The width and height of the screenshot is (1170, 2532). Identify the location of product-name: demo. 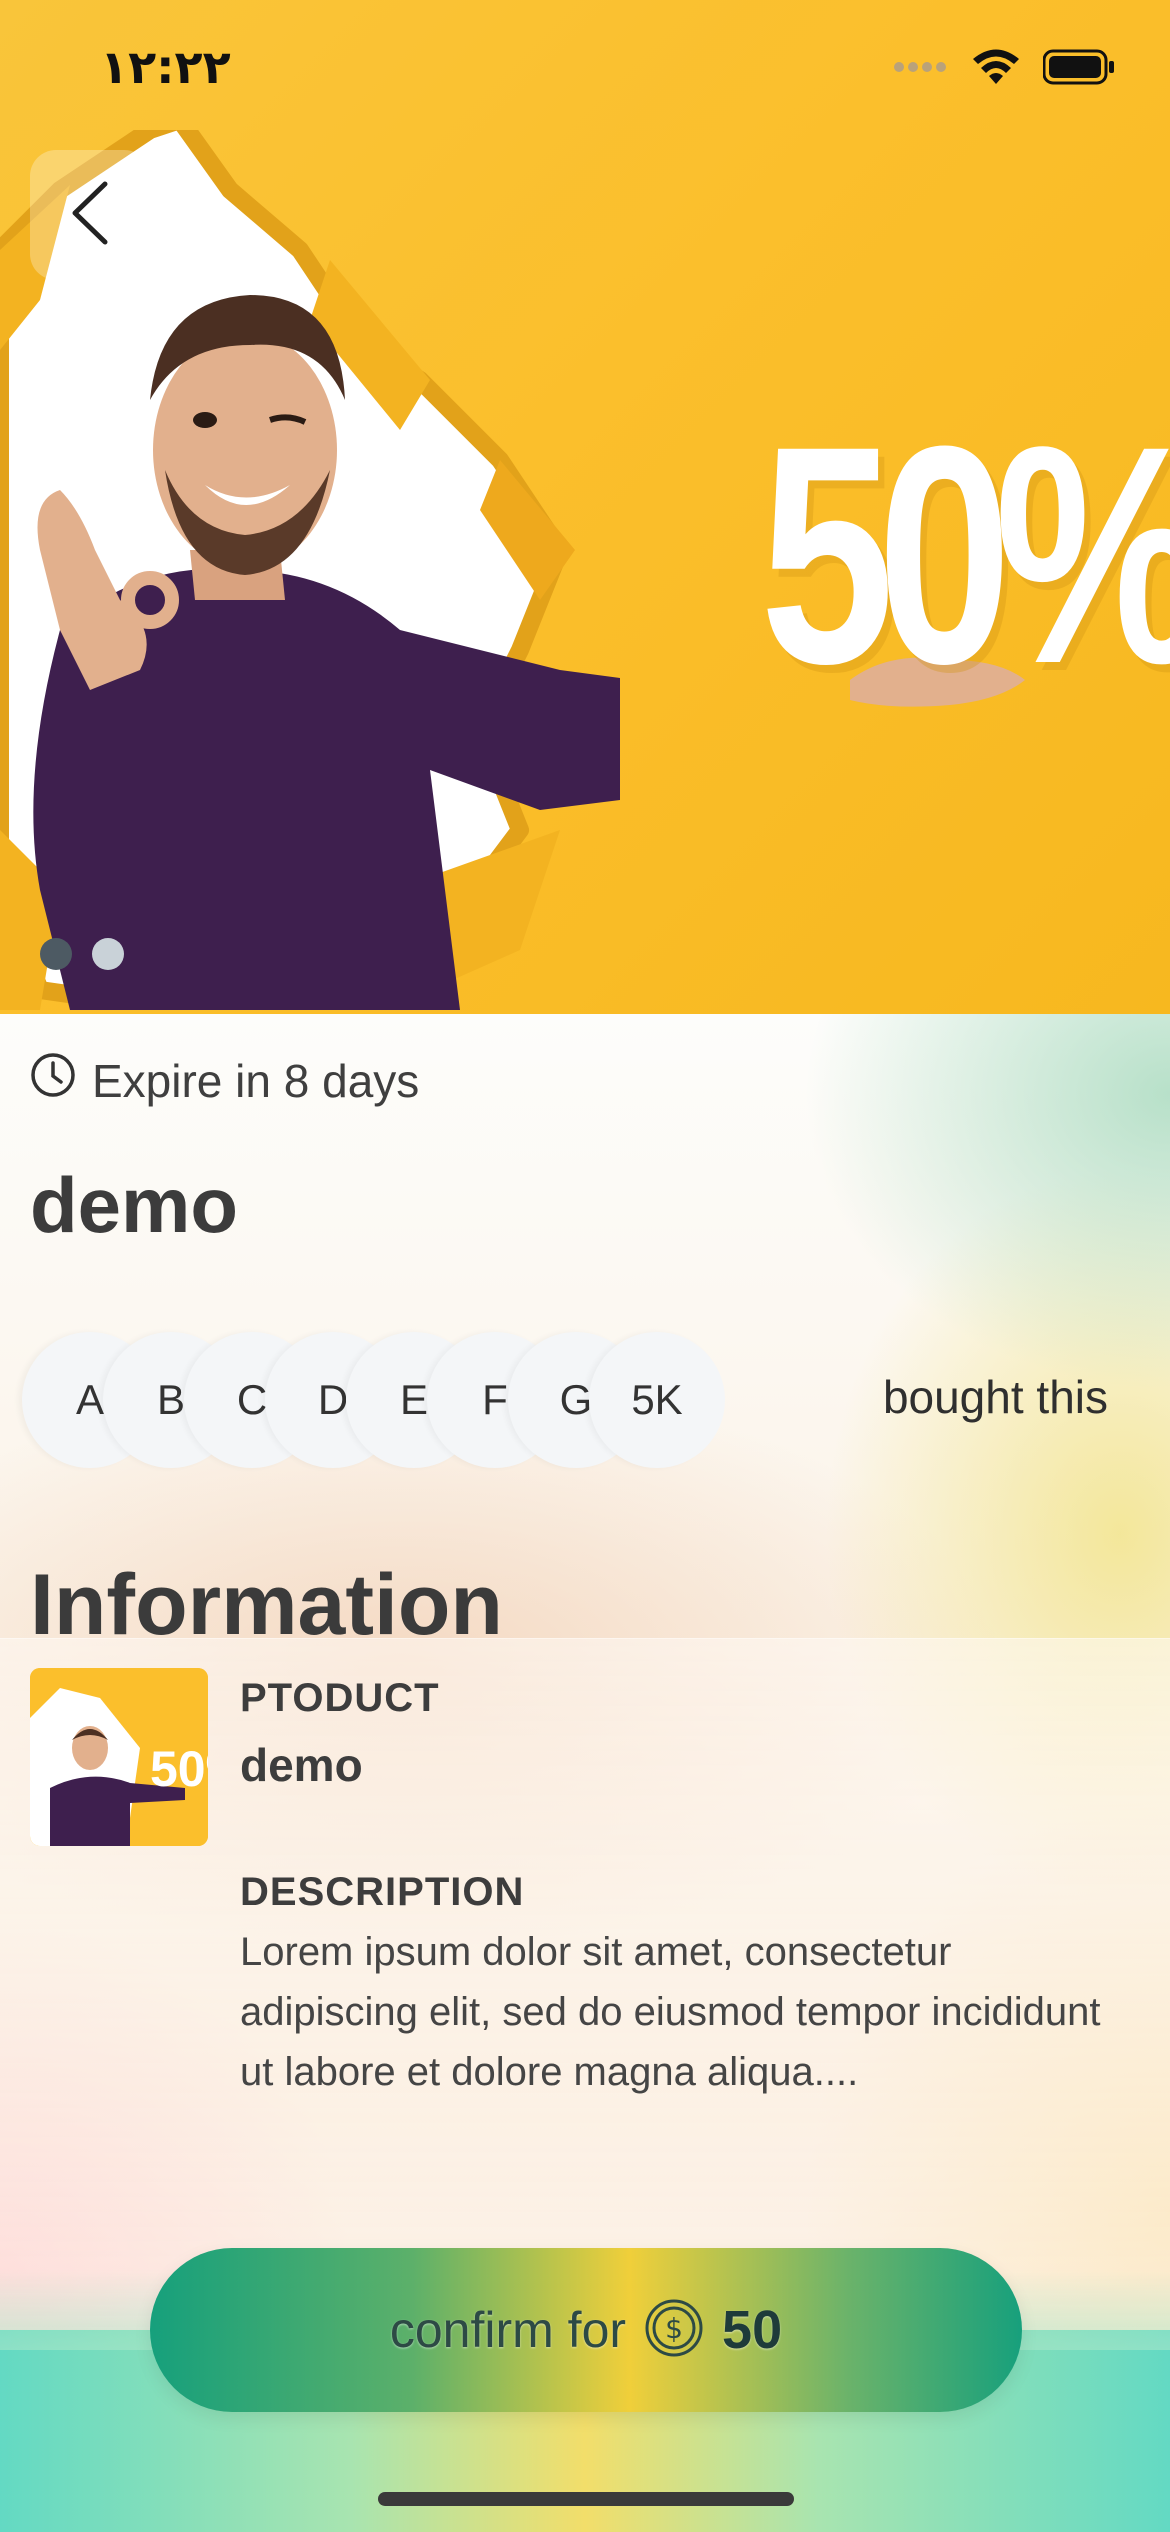
(301, 1765).